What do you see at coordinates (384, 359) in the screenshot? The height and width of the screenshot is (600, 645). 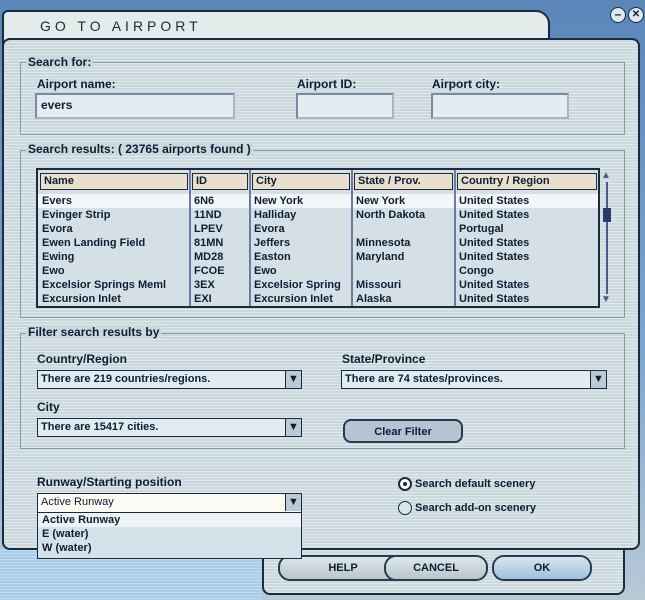 I see `state-label: State/Province` at bounding box center [384, 359].